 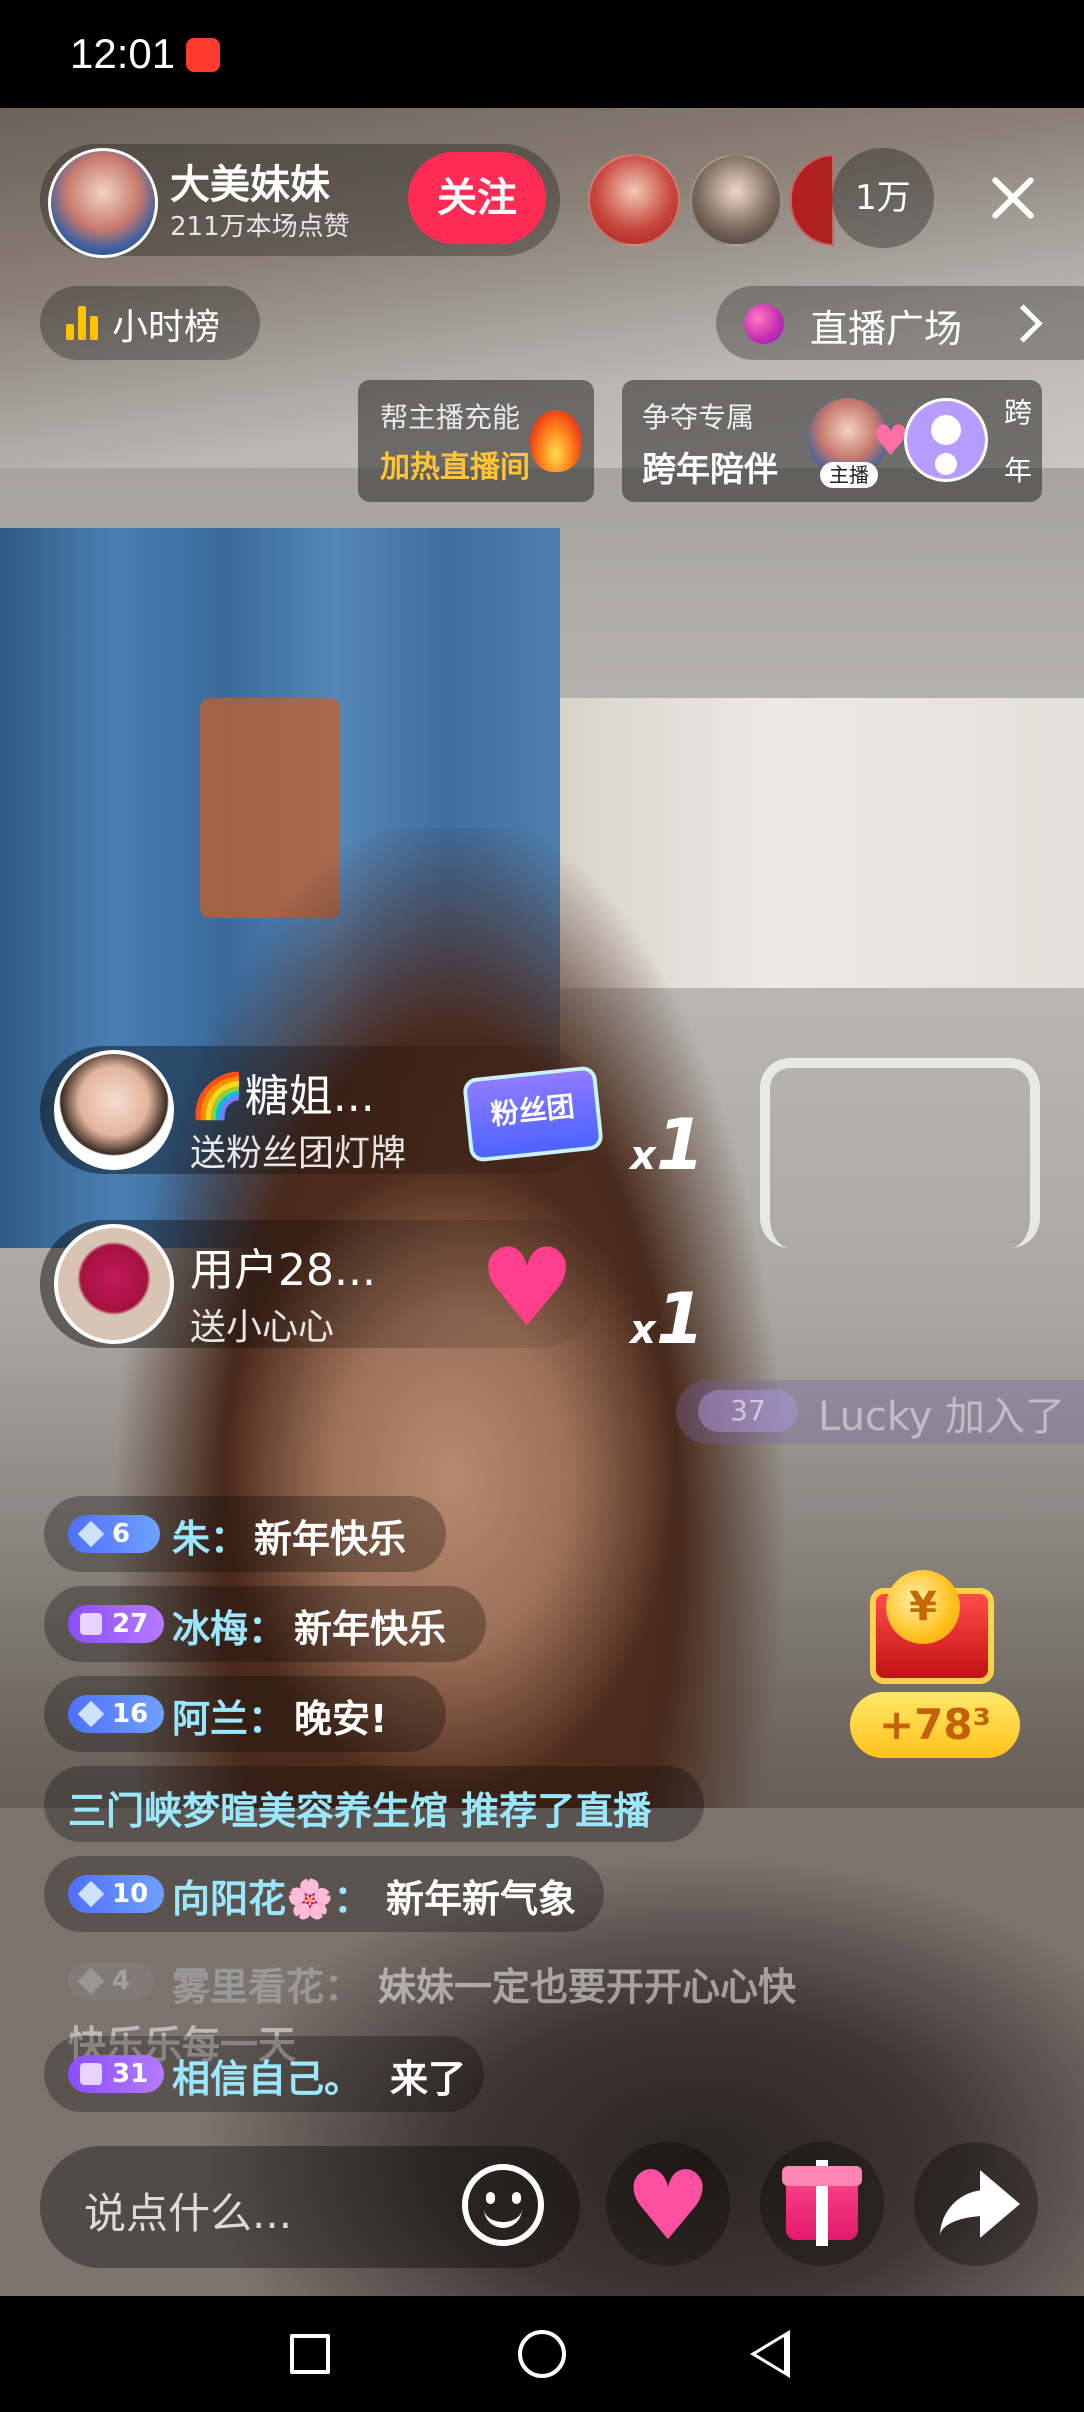 I want to click on chat-username: 阿兰：, so click(x=229, y=1715).